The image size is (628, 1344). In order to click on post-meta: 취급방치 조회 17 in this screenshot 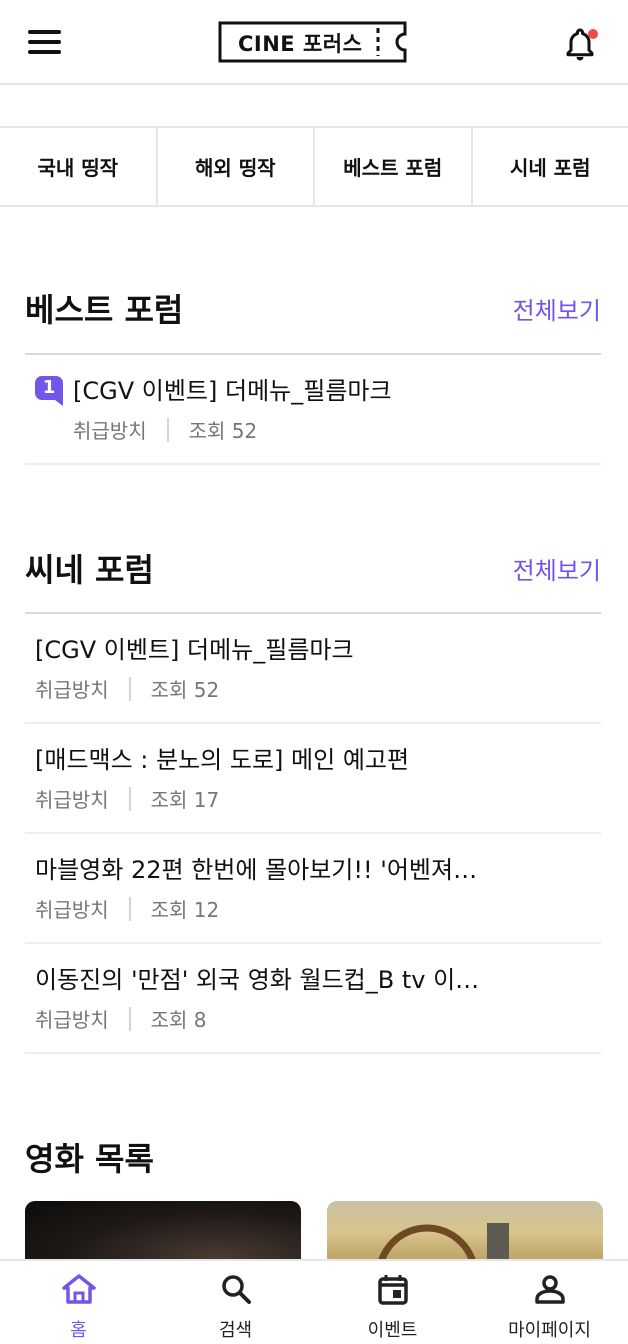, I will do `click(127, 798)`.